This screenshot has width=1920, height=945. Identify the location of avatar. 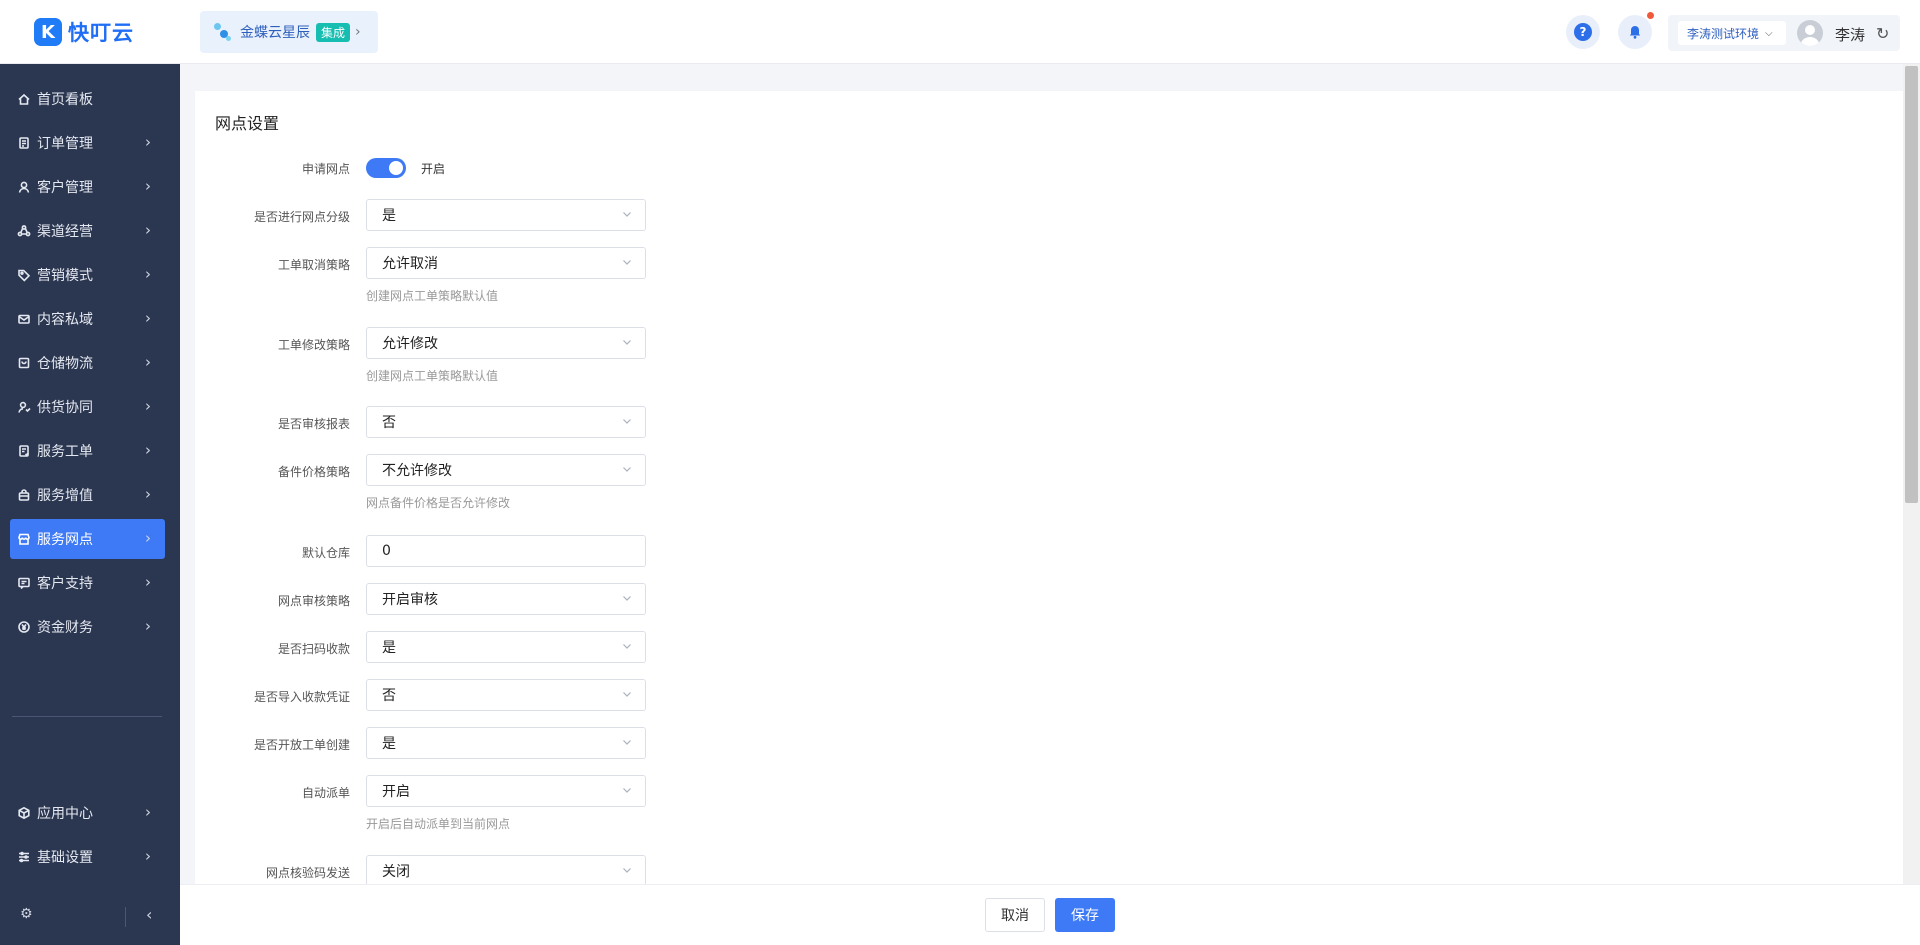
(1810, 33).